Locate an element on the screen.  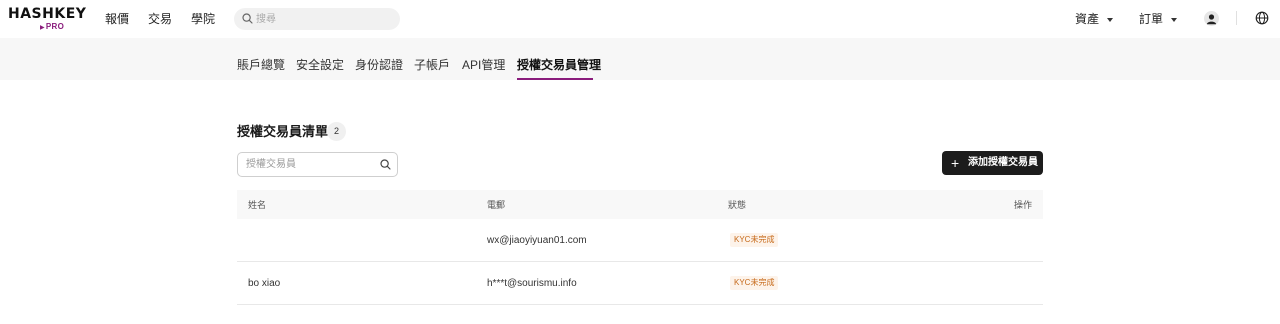
add-authorized-trader-button: + 添加授權交易員 is located at coordinates (992, 163).